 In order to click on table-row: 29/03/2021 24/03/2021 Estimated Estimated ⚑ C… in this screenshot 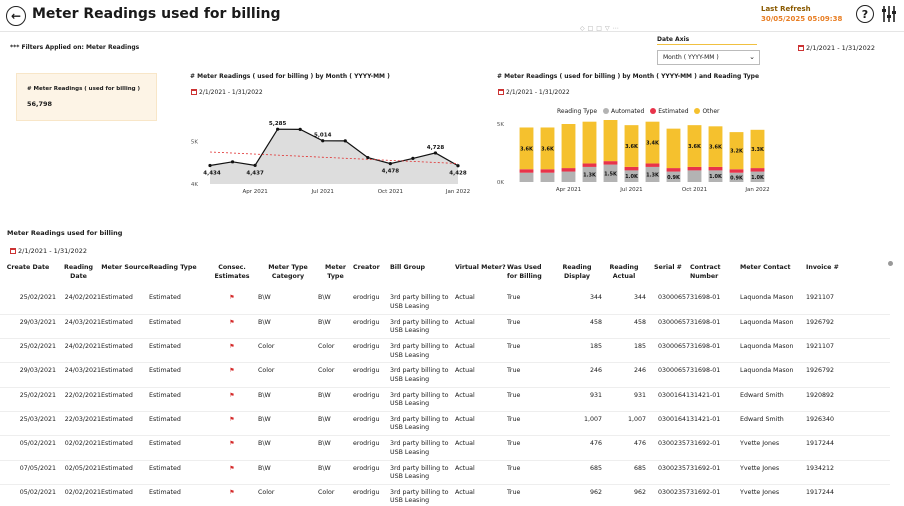, I will do `click(445, 375)`.